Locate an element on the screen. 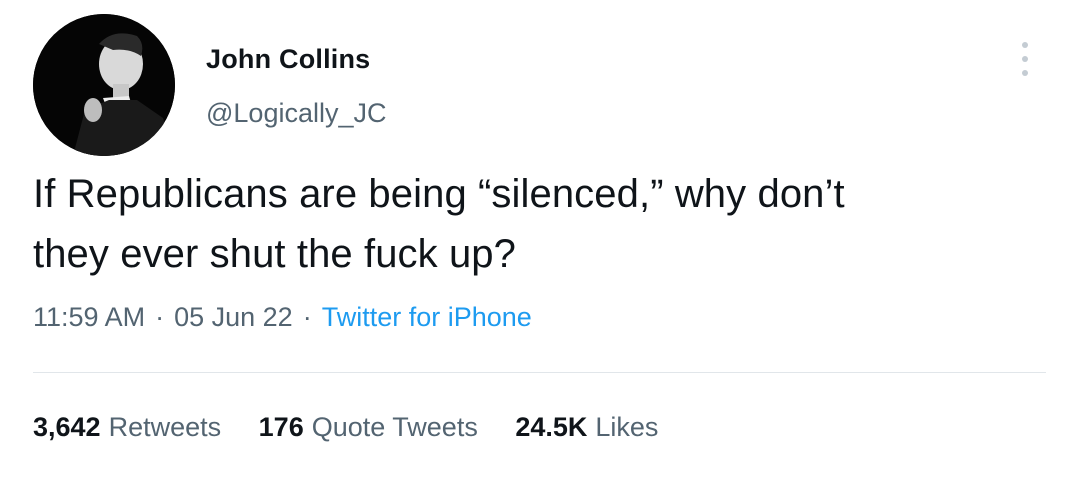 The height and width of the screenshot is (478, 1080). quote-tweets-stat: 176 Quote Tweets is located at coordinates (368, 427).